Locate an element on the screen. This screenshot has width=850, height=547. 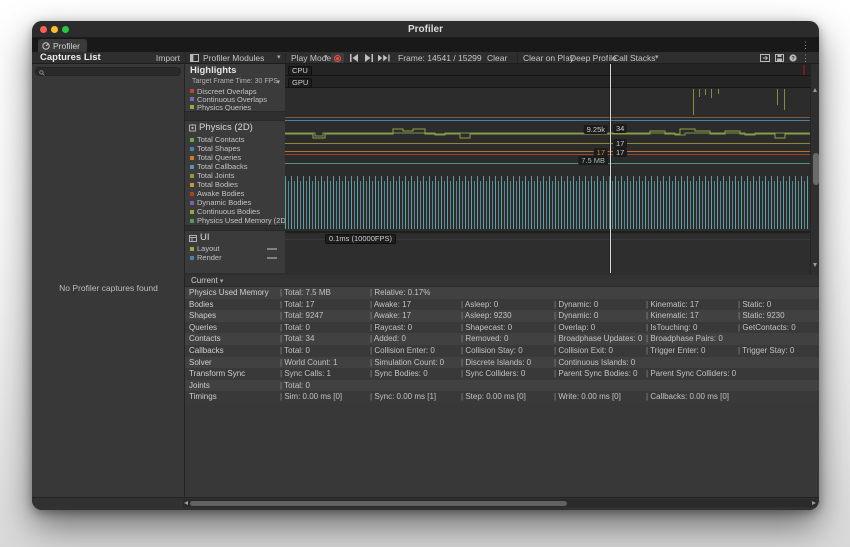
details-cell: | Sync Bodies: 0 is located at coordinates (399, 374).